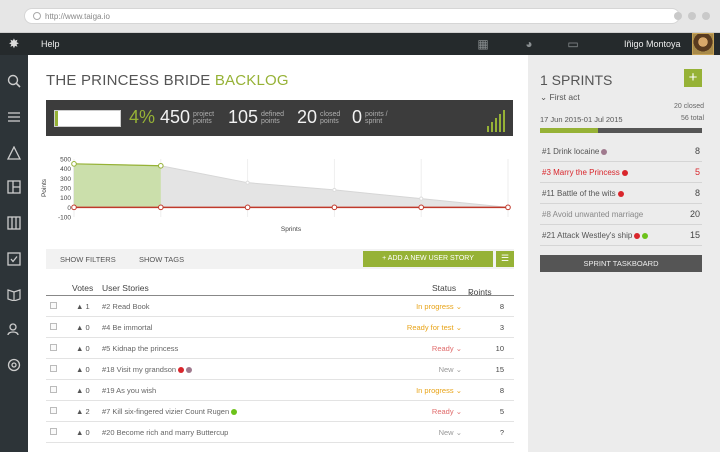  I want to click on taiga-logo-icon: ✸, so click(14, 44).